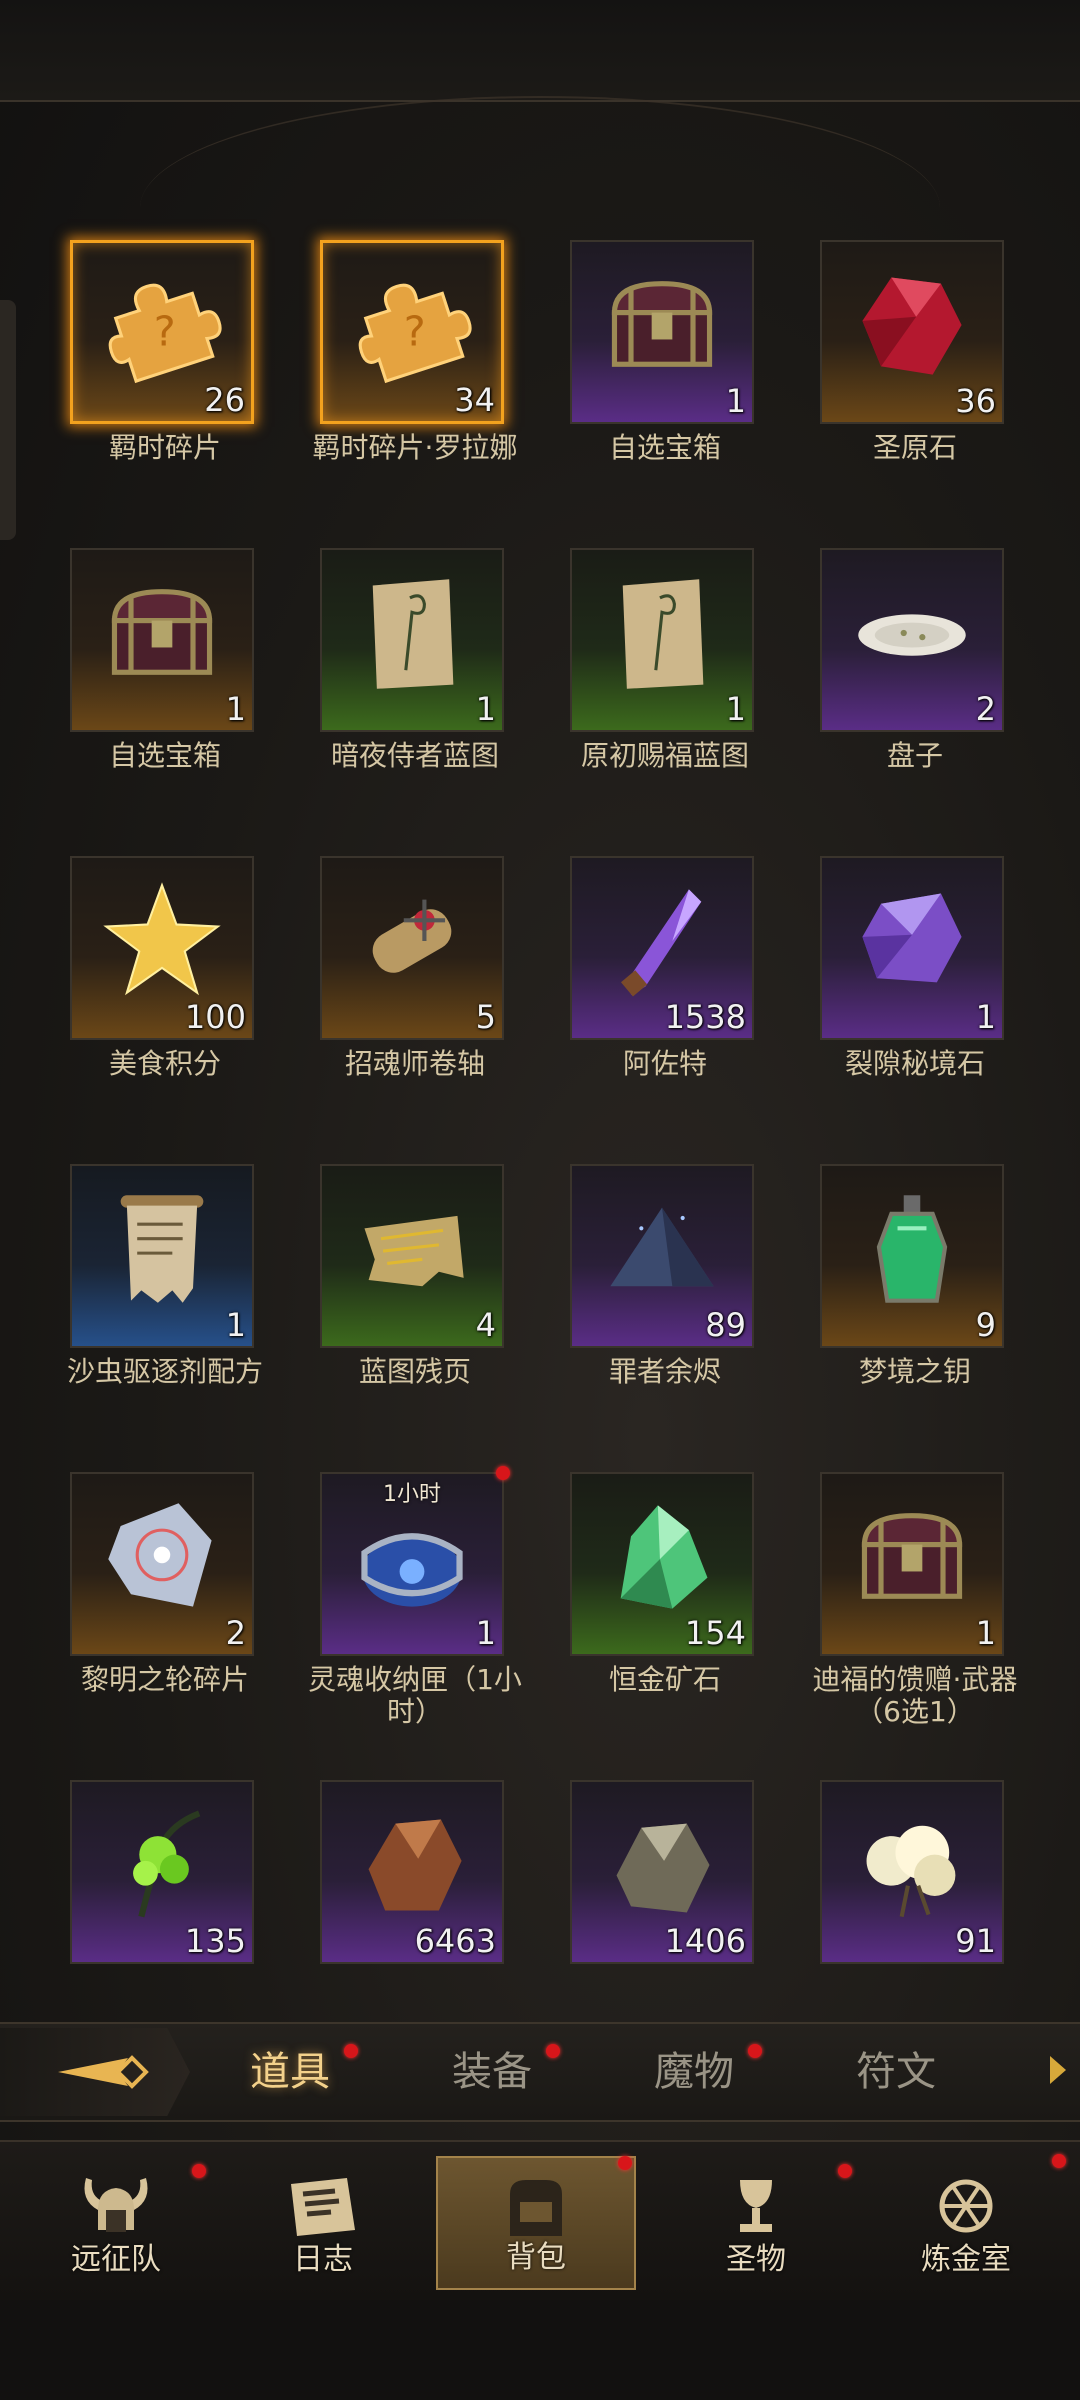 This screenshot has height=2400, width=1080. I want to click on category-tab-bar: 道具 装备 魔物 符文, so click(540, 2072).